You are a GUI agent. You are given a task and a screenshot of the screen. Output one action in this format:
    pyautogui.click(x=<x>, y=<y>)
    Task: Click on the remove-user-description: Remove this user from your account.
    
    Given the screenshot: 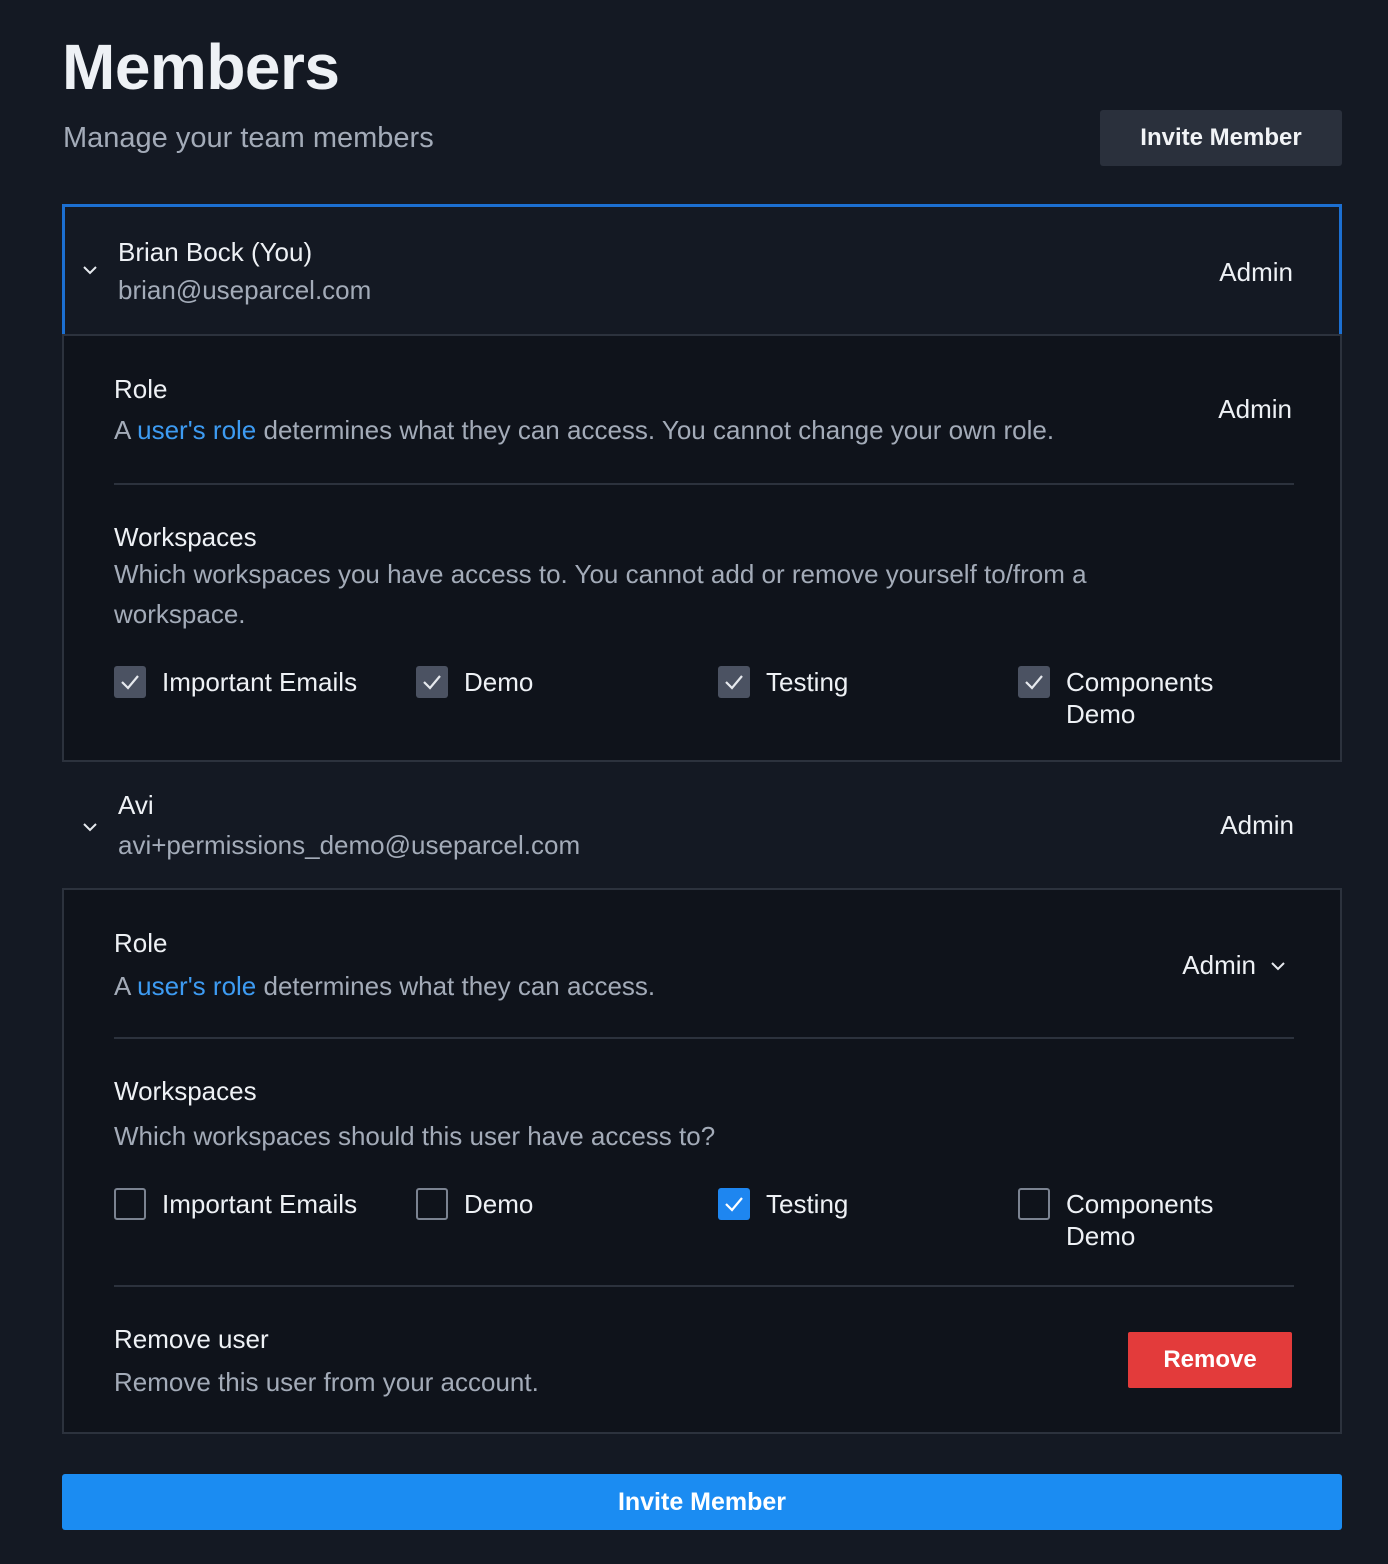 What is the action you would take?
    pyautogui.click(x=326, y=1382)
    